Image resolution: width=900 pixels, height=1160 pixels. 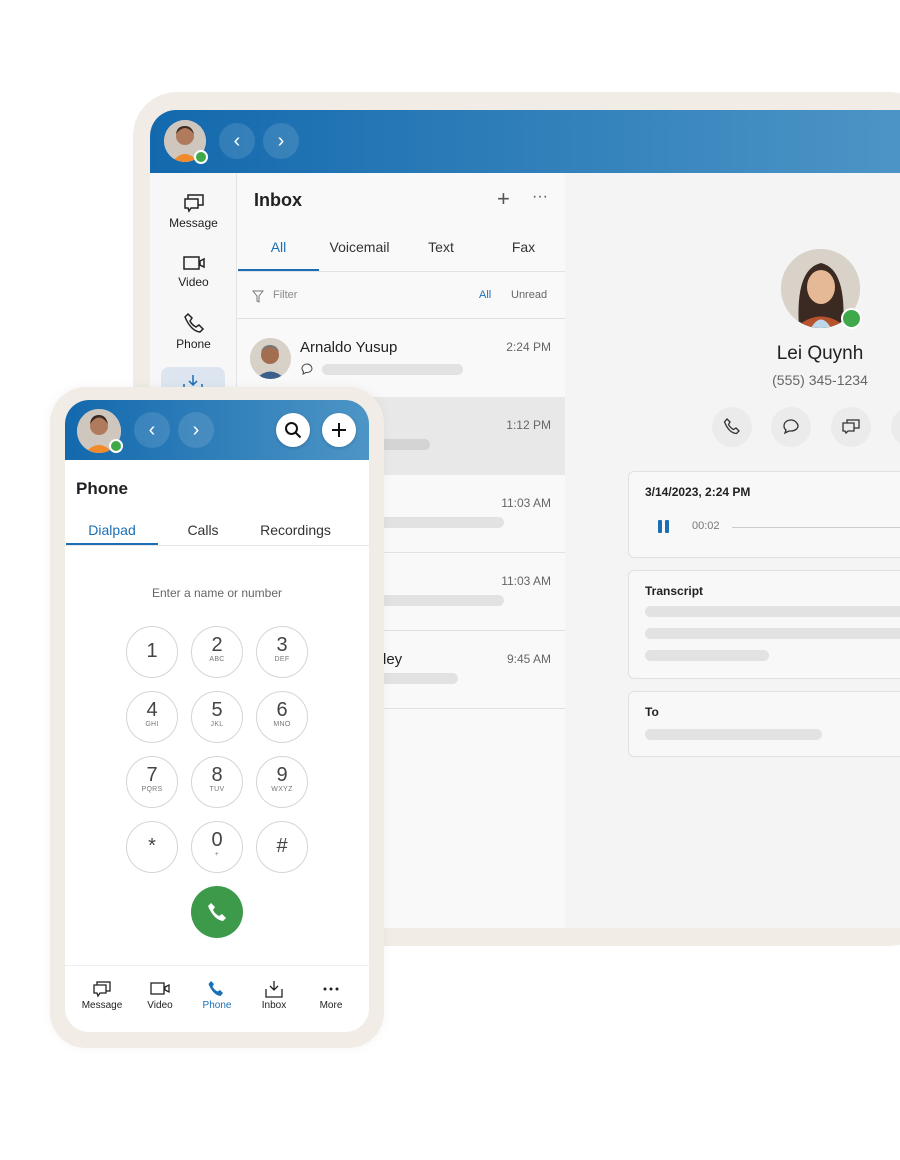 I want to click on voicemail-card: 3/14/2023, 2:24 PM 00:02, so click(x=764, y=514).